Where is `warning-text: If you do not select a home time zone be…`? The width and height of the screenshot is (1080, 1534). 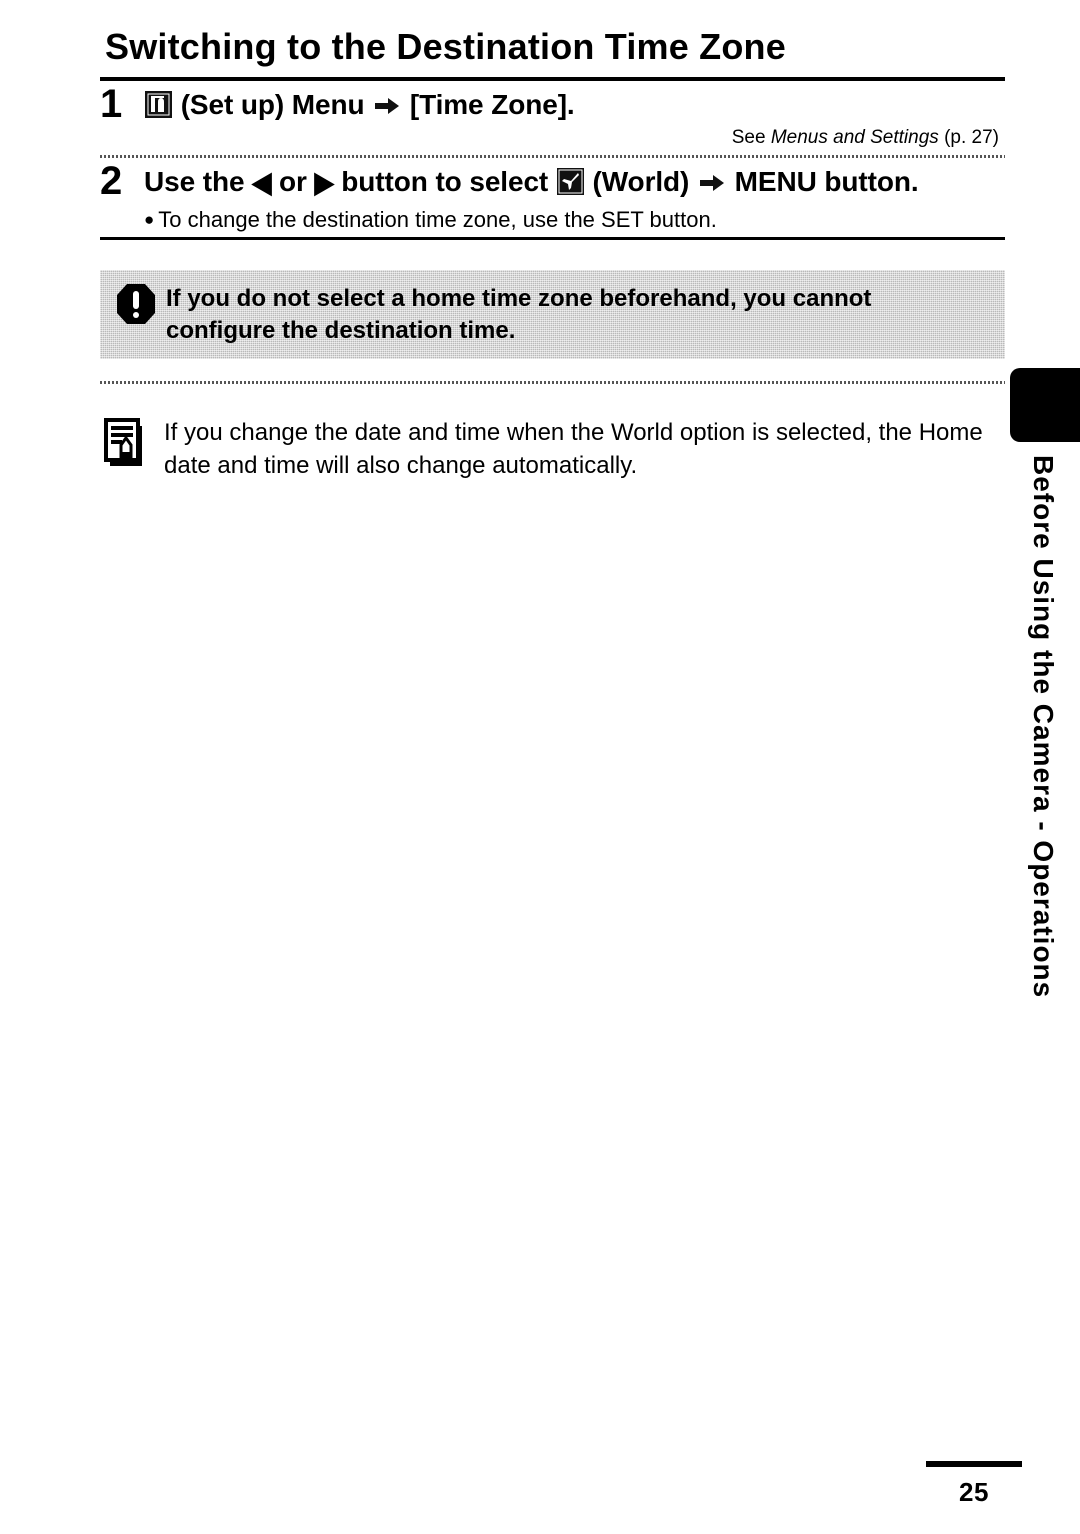 warning-text: If you do not select a home time zone be… is located at coordinates (519, 314).